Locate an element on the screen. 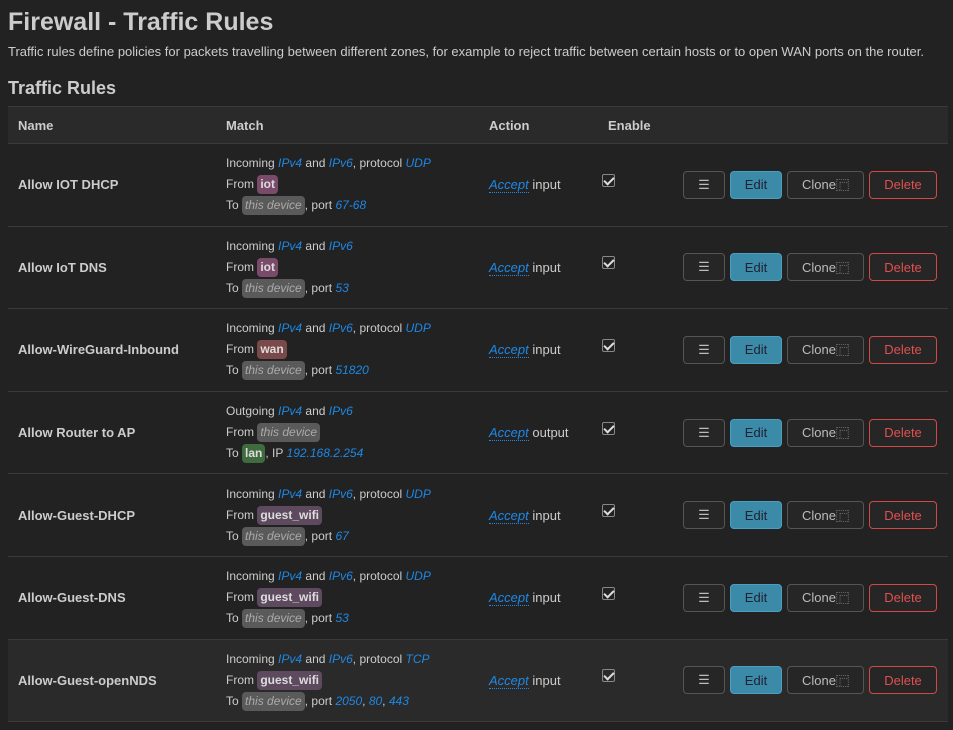  match-to-line: To this device, port 67 is located at coordinates (356, 536).